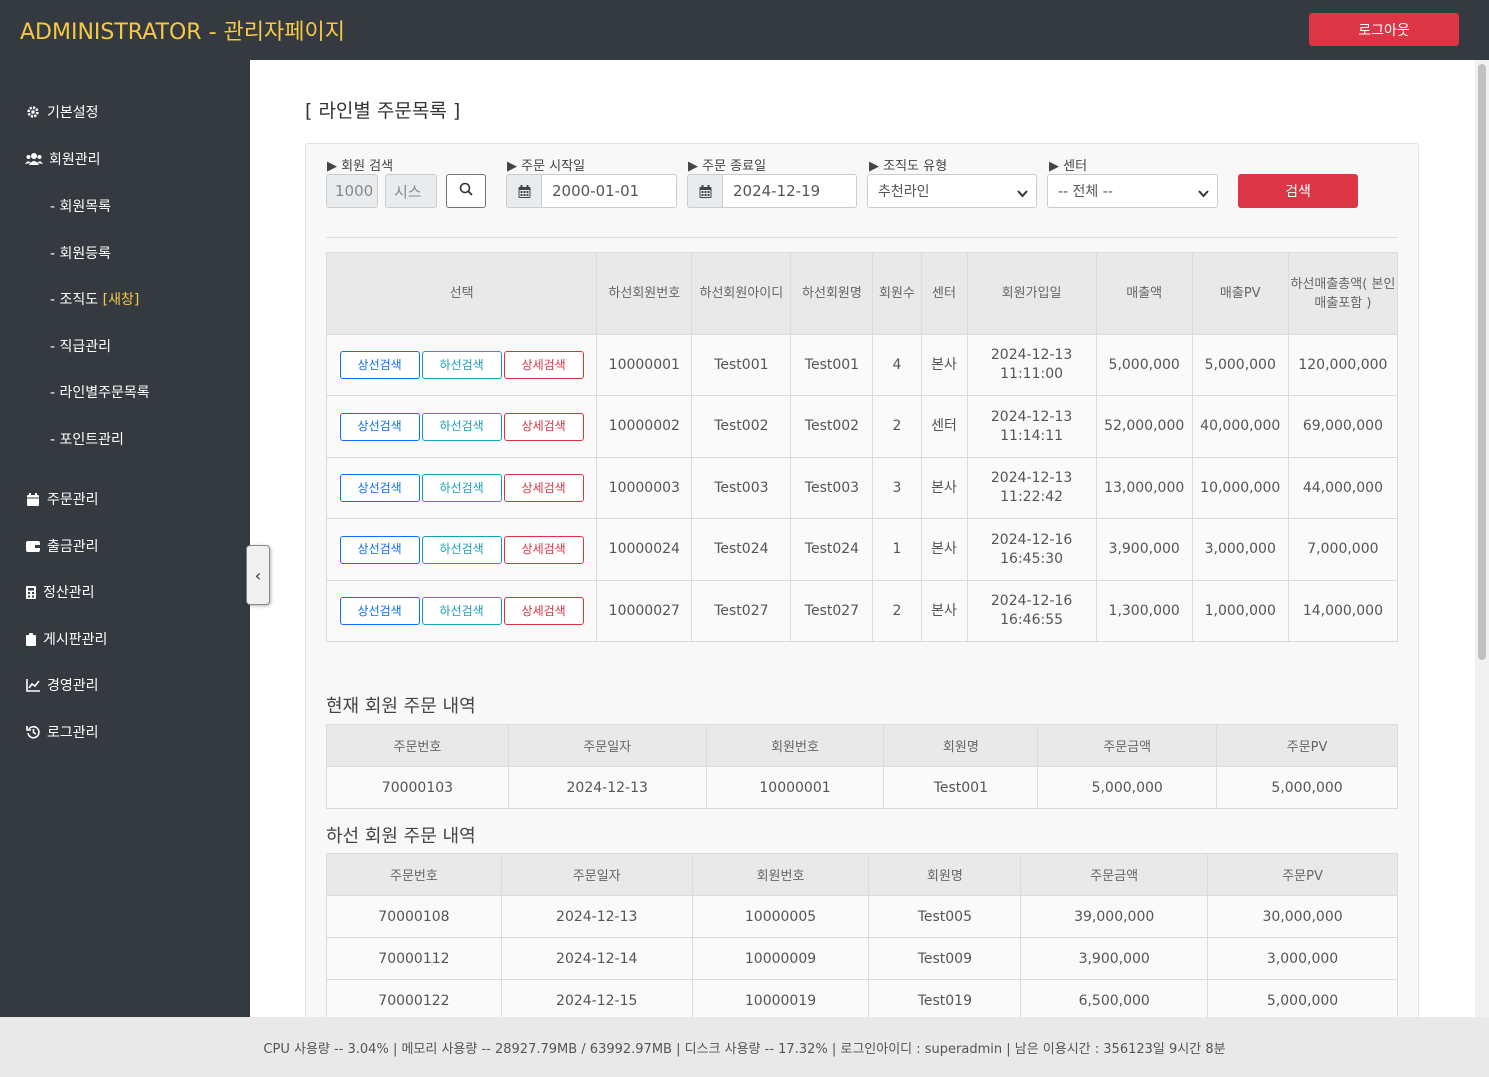  Describe the element at coordinates (1144, 365) in the screenshot. I see `sales-cell: 5,000,000` at that location.